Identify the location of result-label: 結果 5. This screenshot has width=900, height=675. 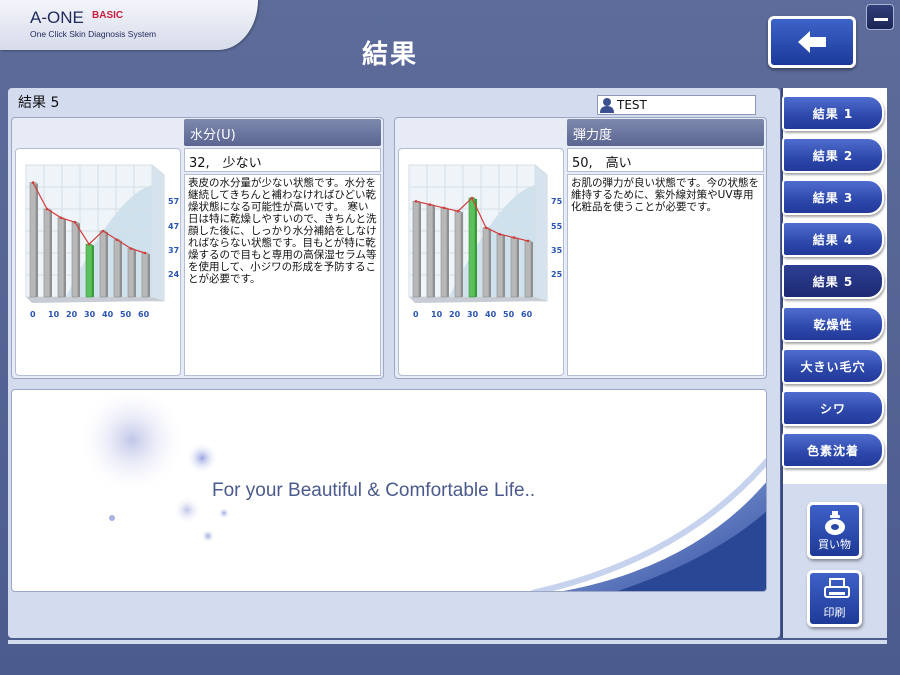
(39, 103).